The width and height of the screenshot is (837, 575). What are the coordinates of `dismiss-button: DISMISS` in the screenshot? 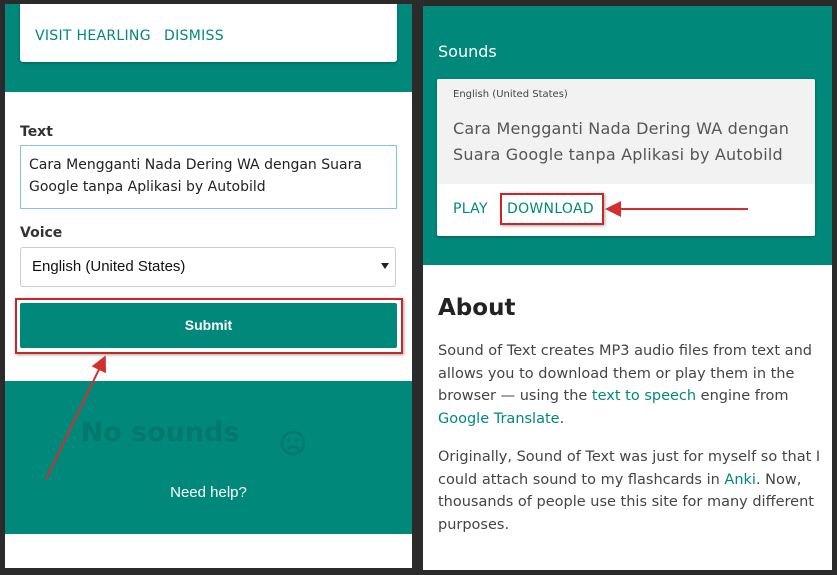 It's located at (194, 36).